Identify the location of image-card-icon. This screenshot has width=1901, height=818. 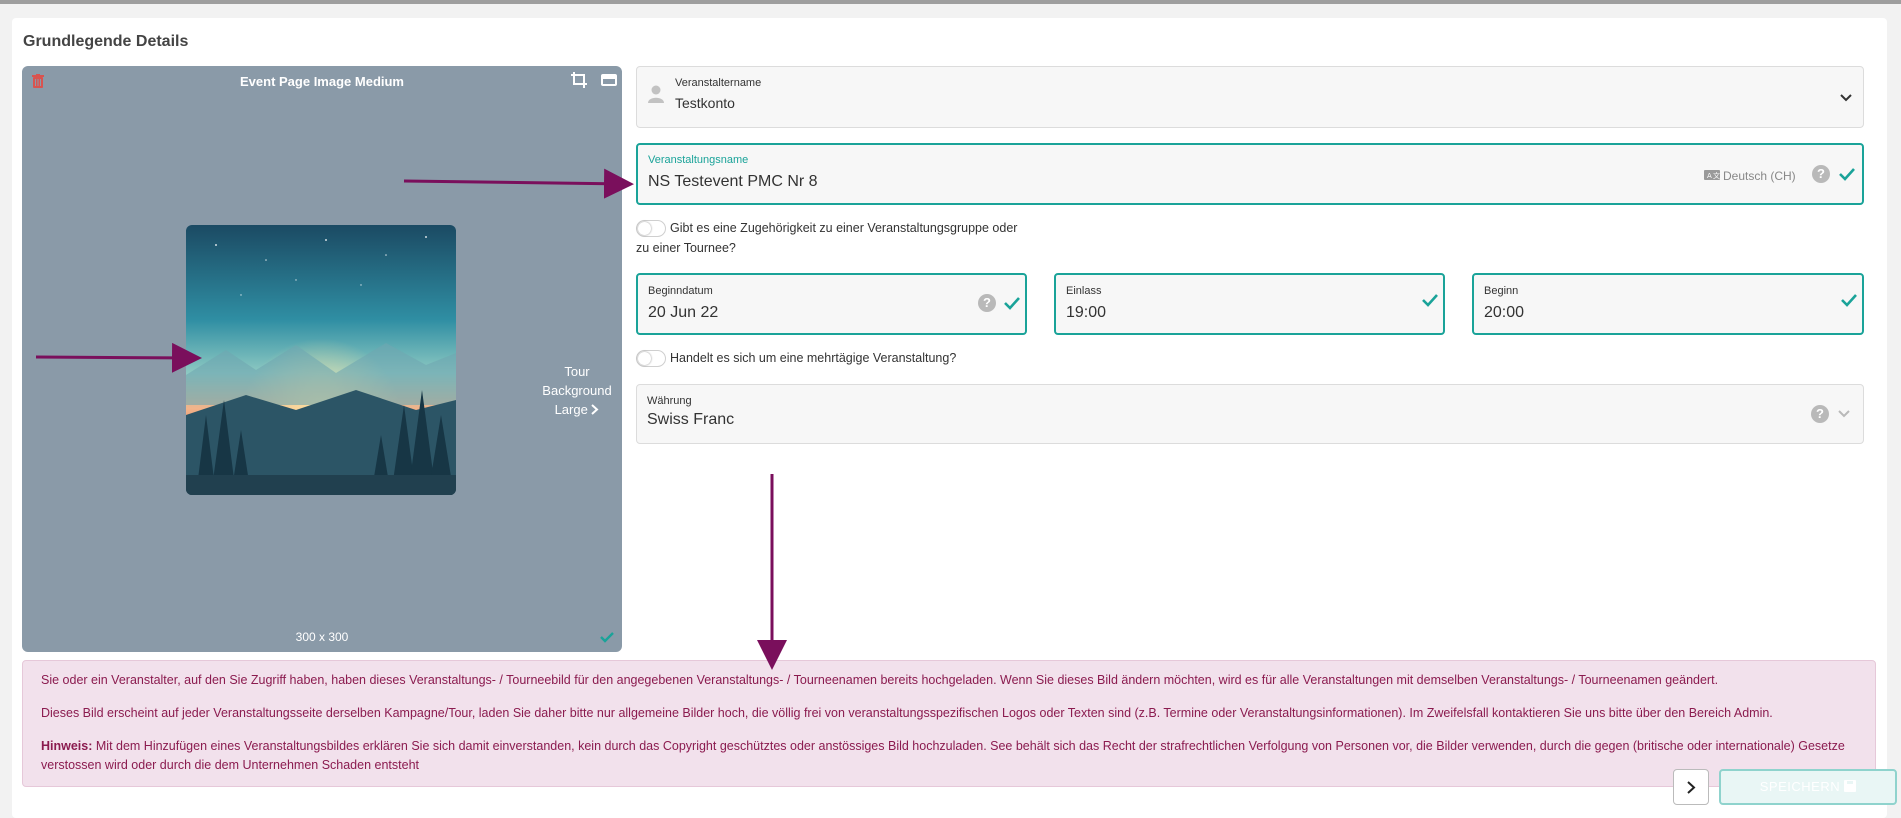
(609, 80).